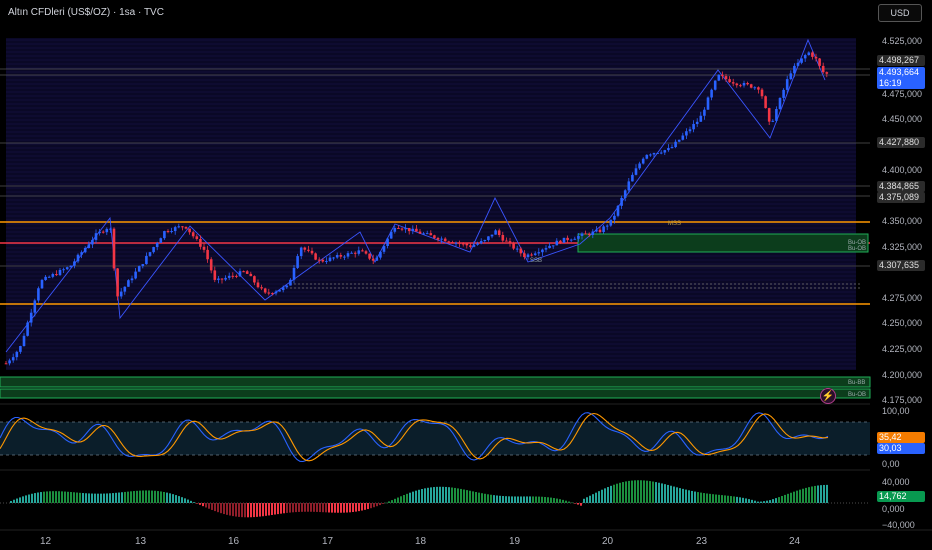  I want to click on price-tag-4307: 4.307,635, so click(901, 265).